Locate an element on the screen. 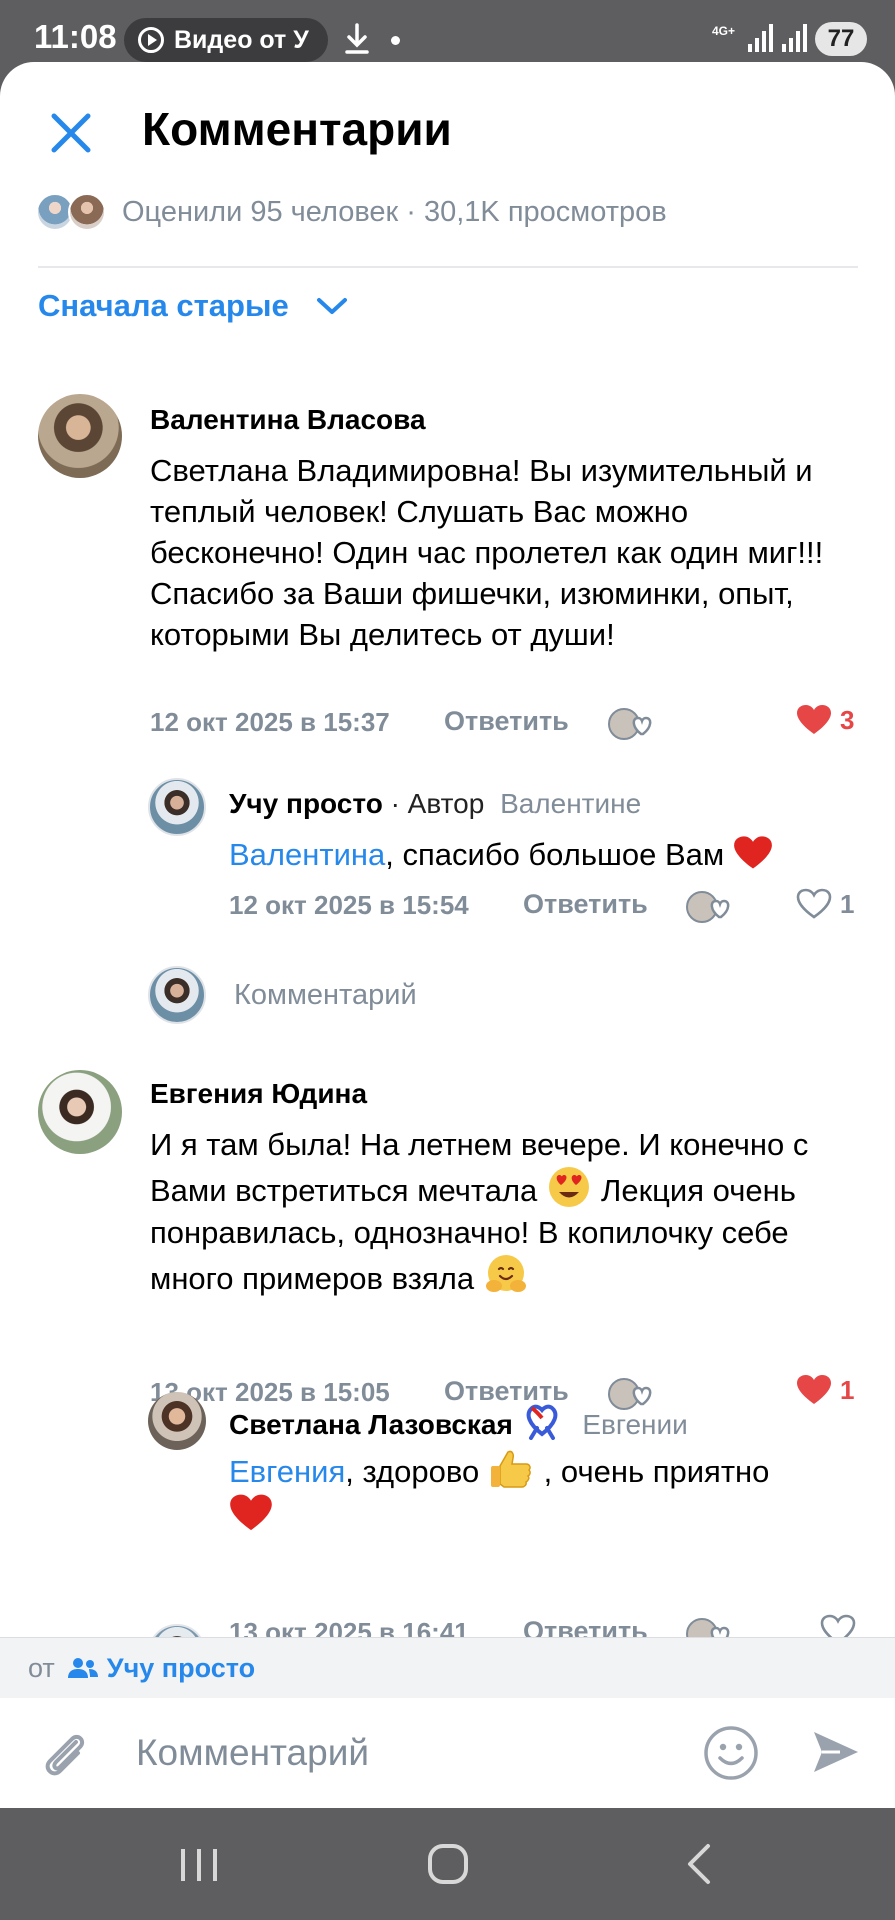  comment-author: Учу просто · Автор Валентине is located at coordinates (435, 804).